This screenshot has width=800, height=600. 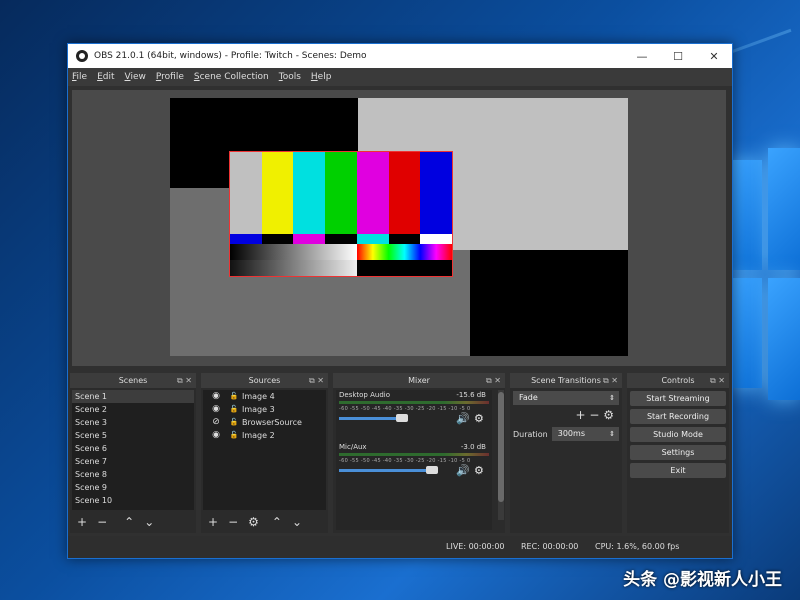 I want to click on menu-label: iew, so click(x=138, y=77).